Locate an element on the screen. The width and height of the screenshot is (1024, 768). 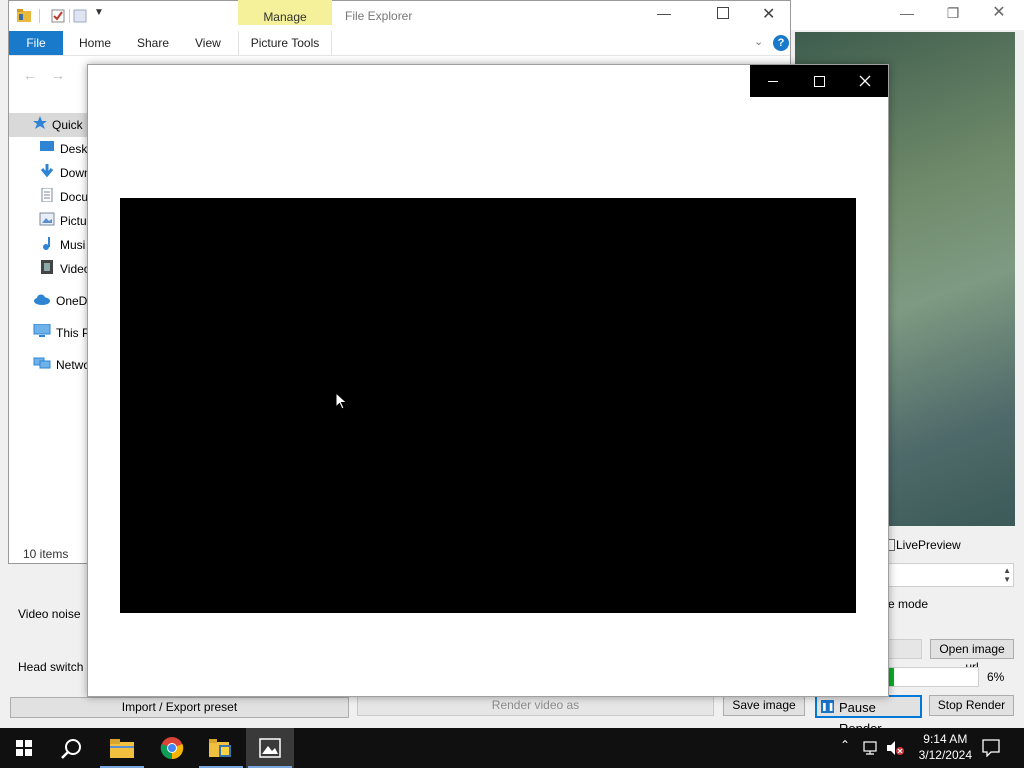
back-arrow-icon: ← is located at coordinates (30, 75).